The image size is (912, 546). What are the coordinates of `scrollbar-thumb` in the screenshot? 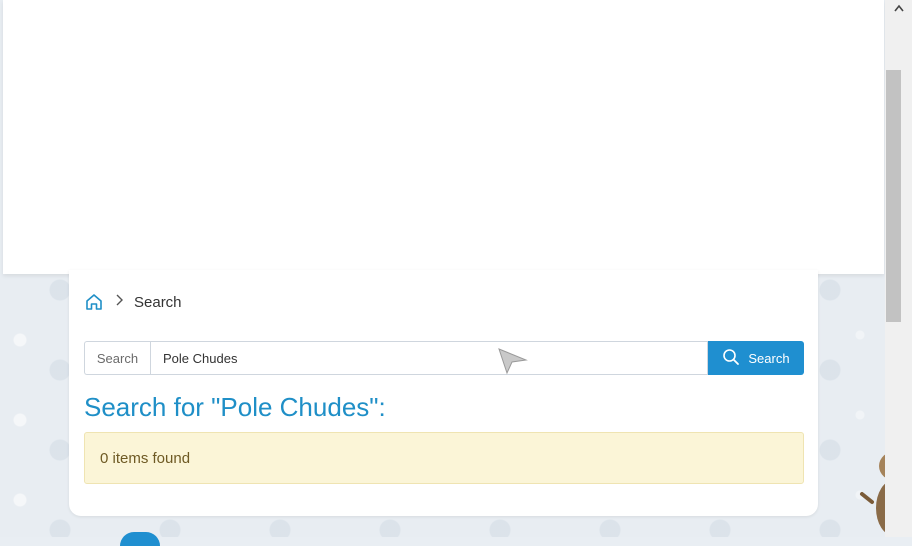 It's located at (893, 196).